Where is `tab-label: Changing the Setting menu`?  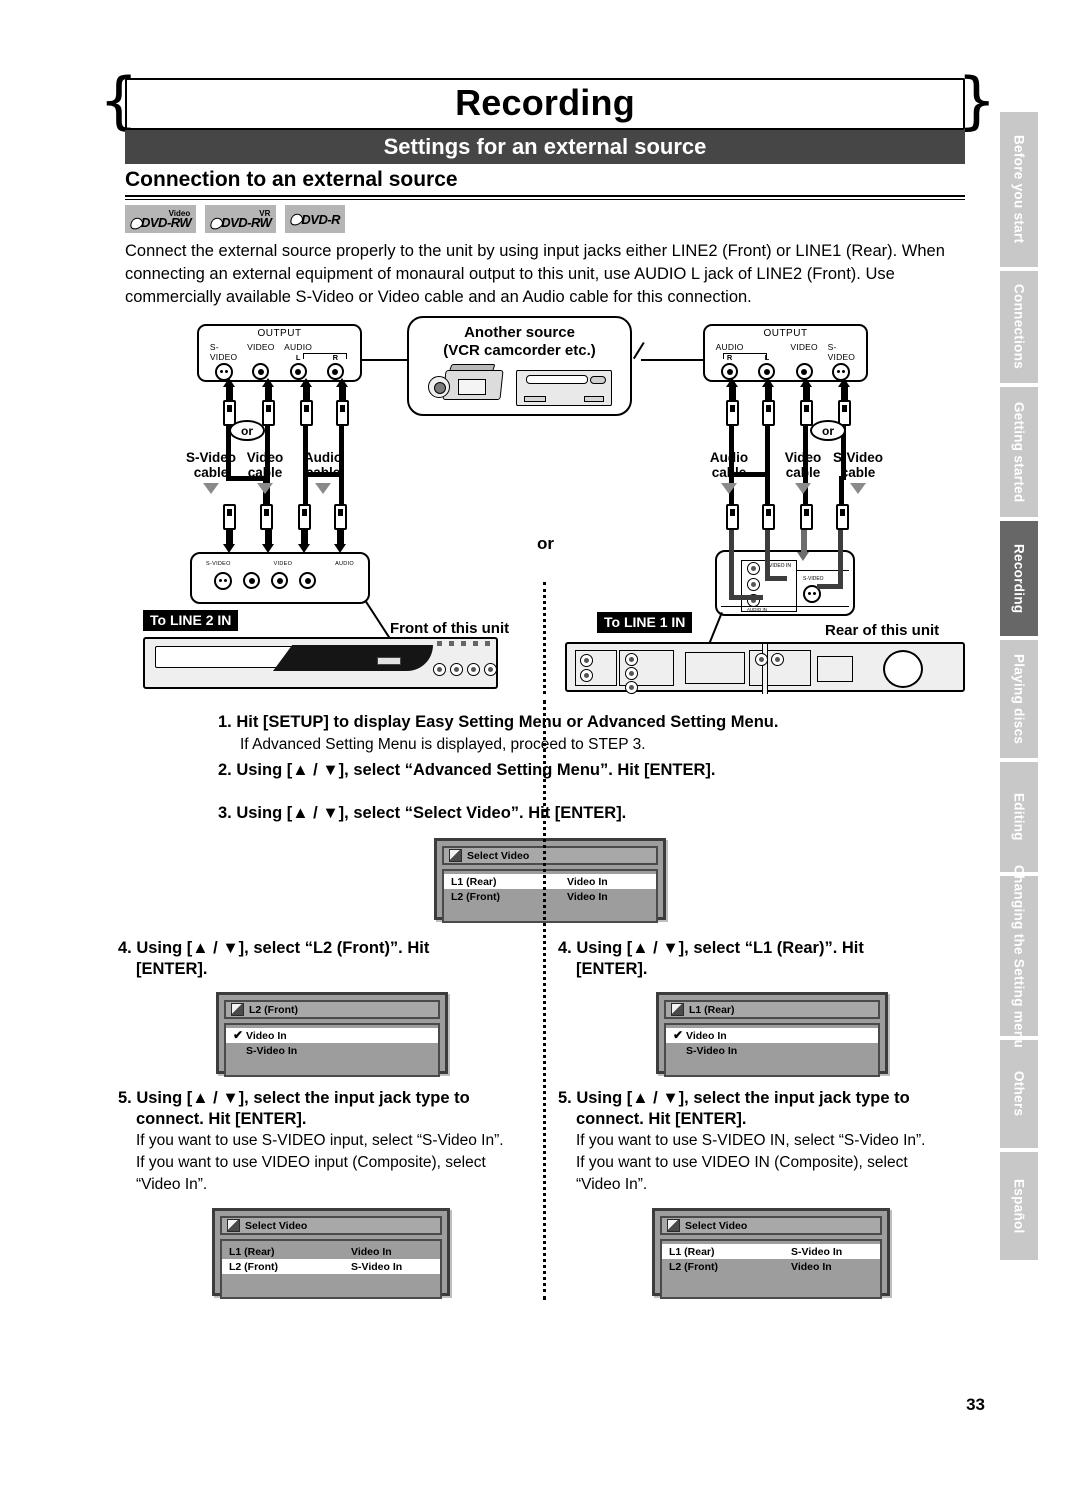 tab-label: Changing the Setting menu is located at coordinates (1019, 956).